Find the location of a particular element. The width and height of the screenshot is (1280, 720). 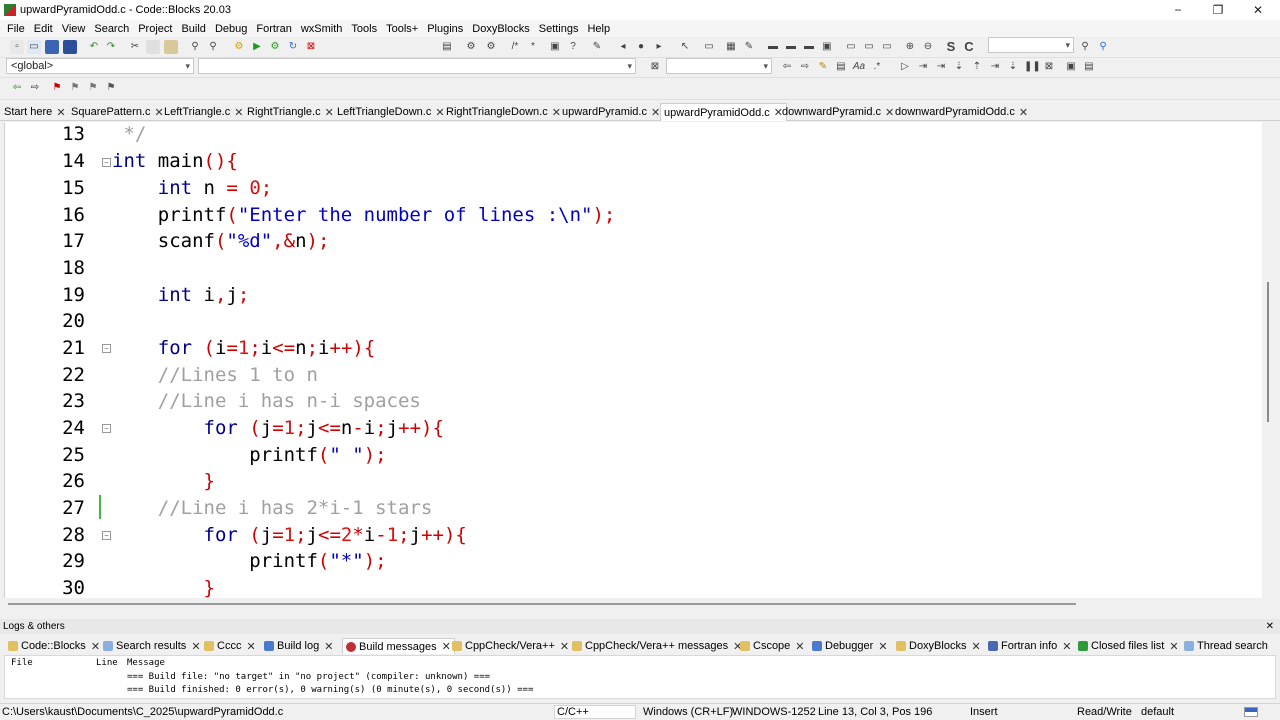

search-combo: ▾ is located at coordinates (1031, 45).